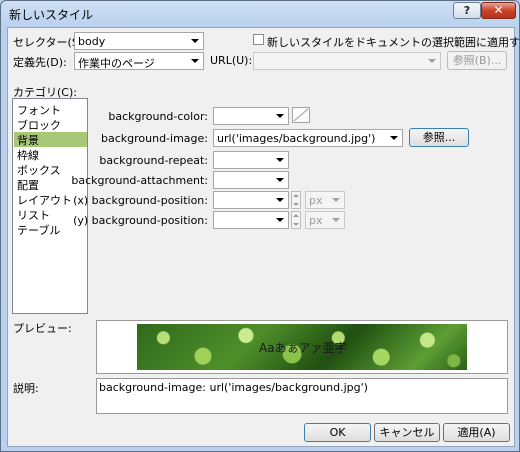  I want to click on background-attachment-label: background-attachment:, so click(139, 180).